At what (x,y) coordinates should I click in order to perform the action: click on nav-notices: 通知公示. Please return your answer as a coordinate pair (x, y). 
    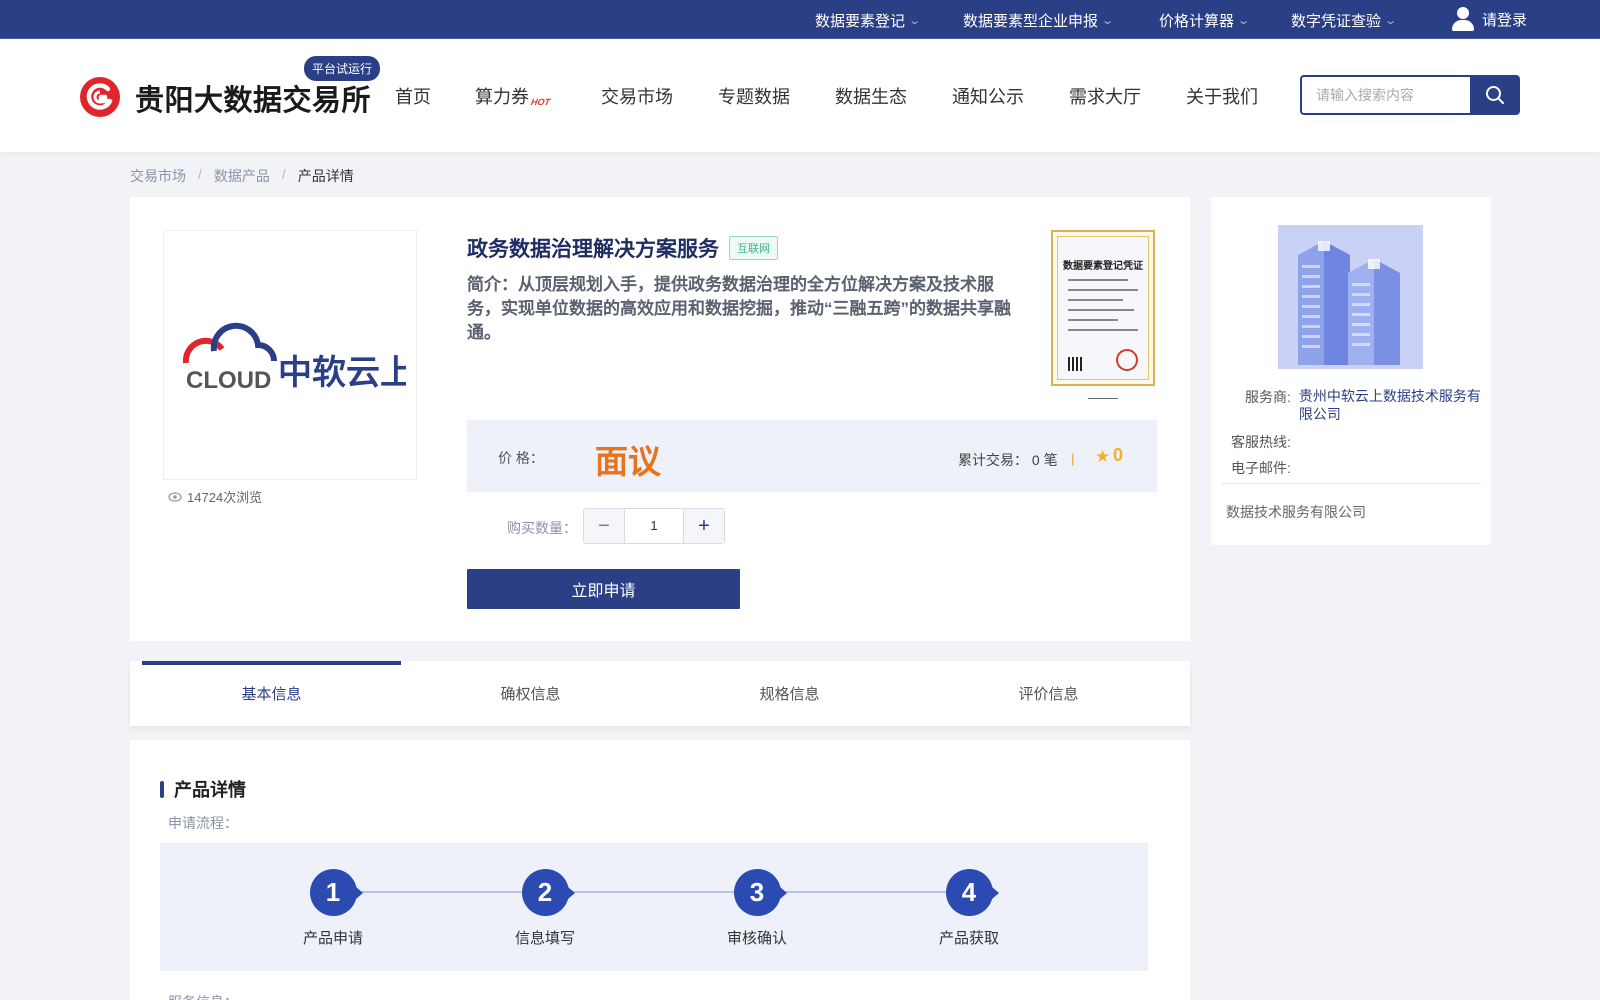
    Looking at the image, I should click on (988, 96).